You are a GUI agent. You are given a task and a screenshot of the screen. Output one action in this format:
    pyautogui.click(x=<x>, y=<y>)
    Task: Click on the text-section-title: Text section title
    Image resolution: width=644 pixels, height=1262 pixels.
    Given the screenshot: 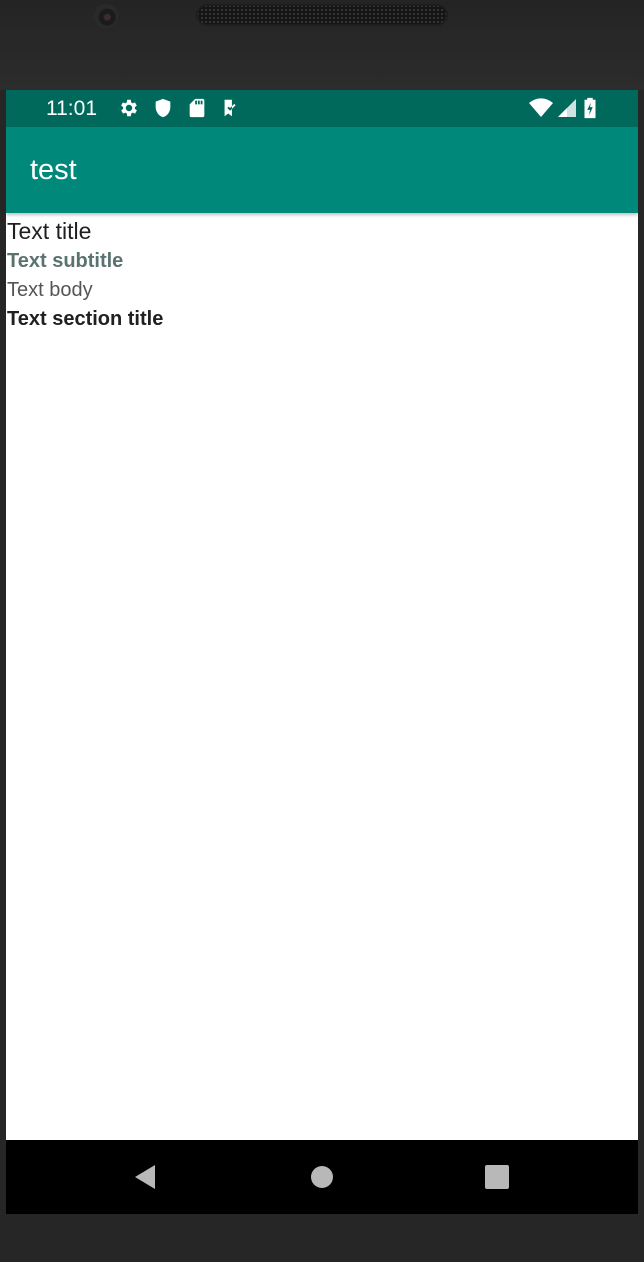 What is the action you would take?
    pyautogui.click(x=85, y=319)
    